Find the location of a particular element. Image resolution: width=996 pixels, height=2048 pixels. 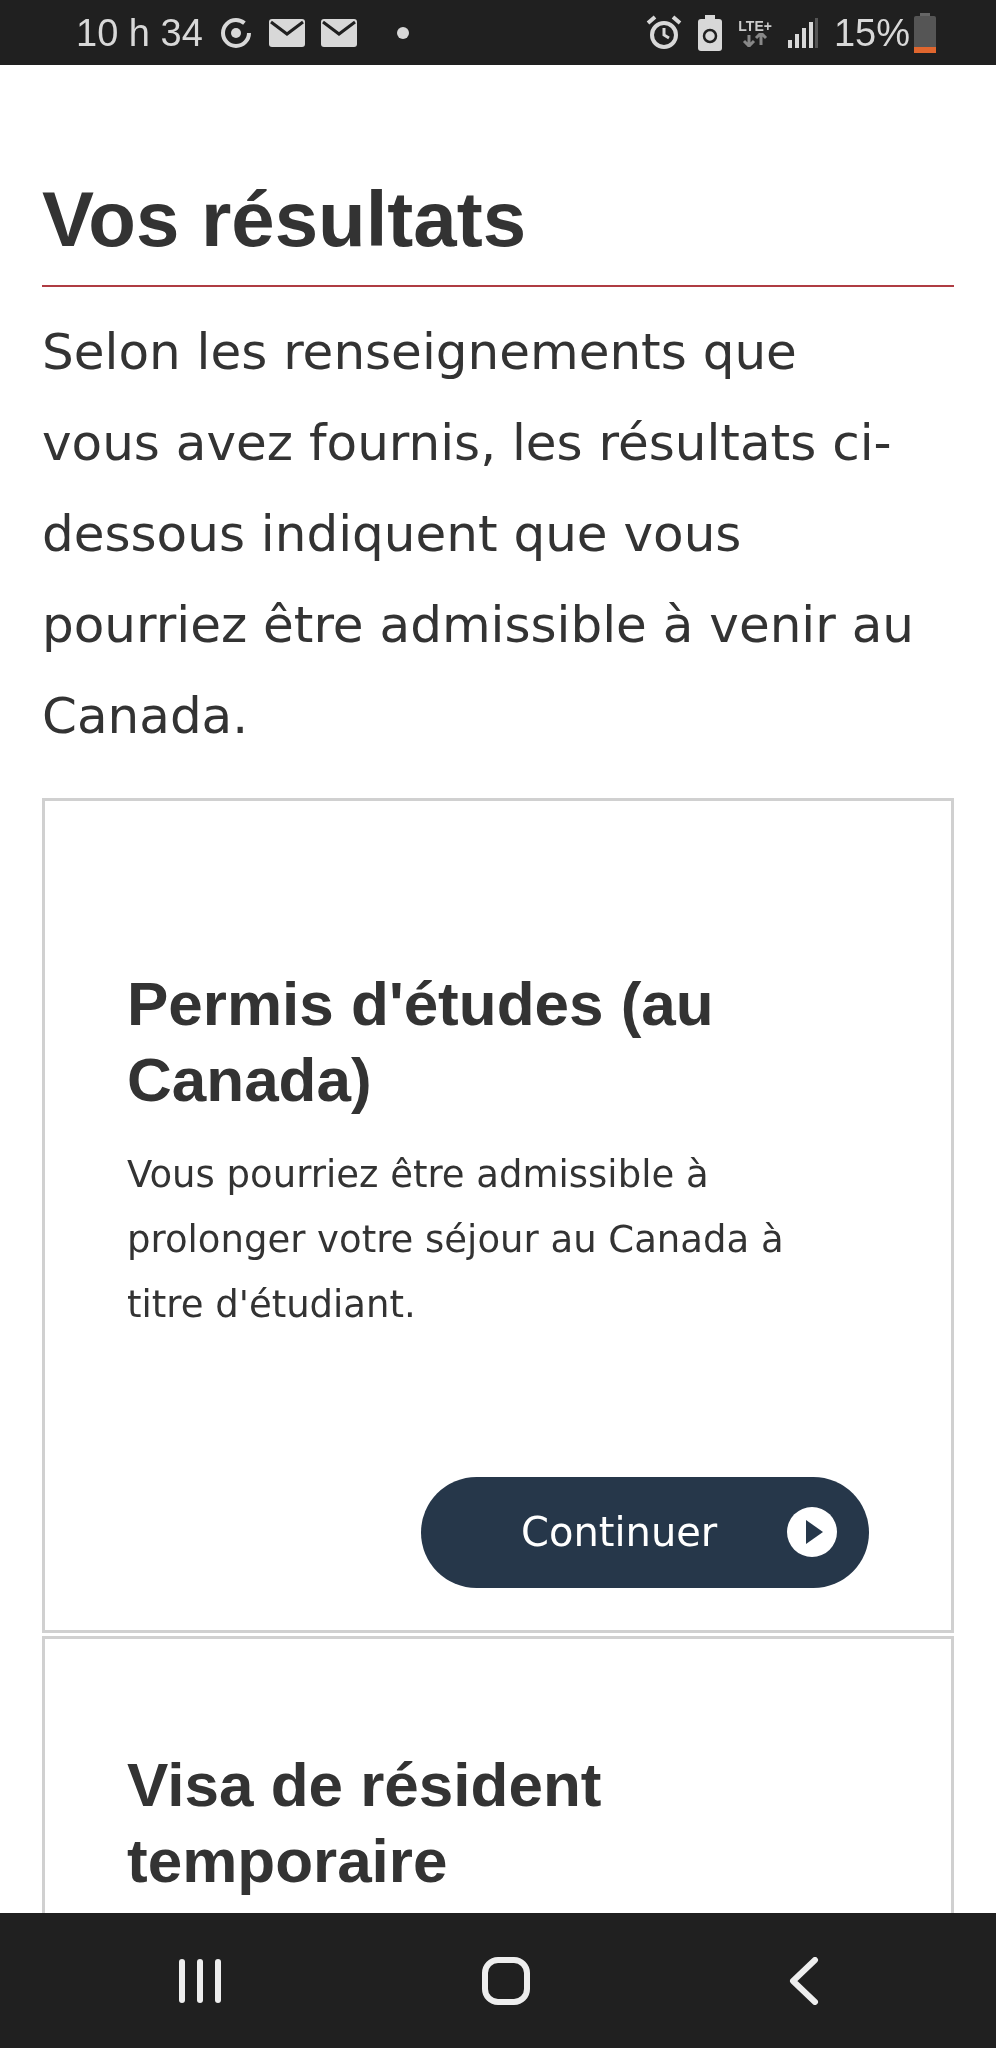

continue-button: Continuer is located at coordinates (645, 1532).